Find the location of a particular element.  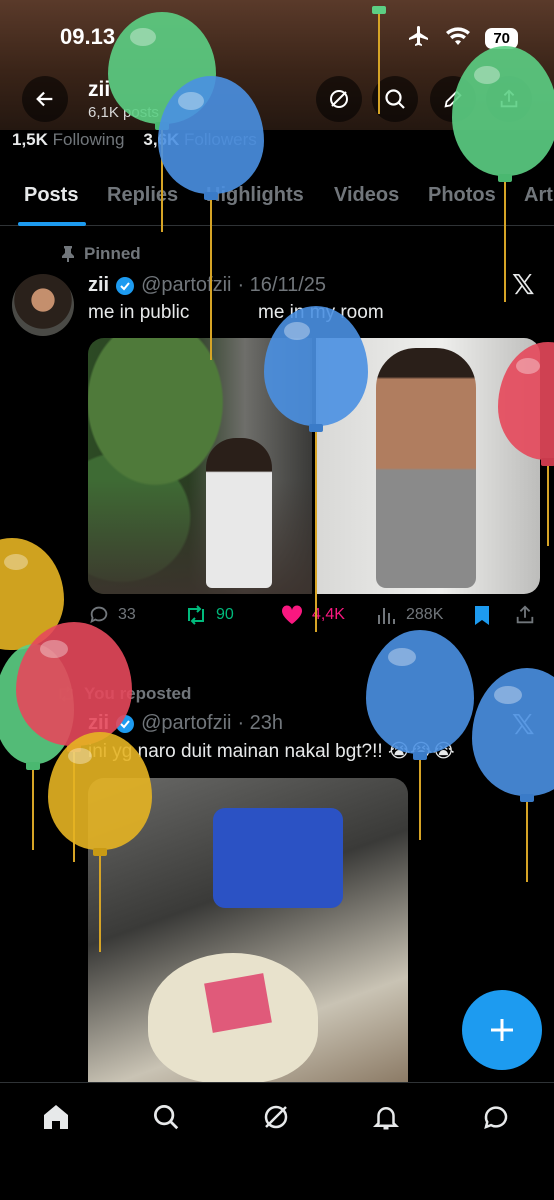

tab-videos: Videos is located at coordinates (366, 195).